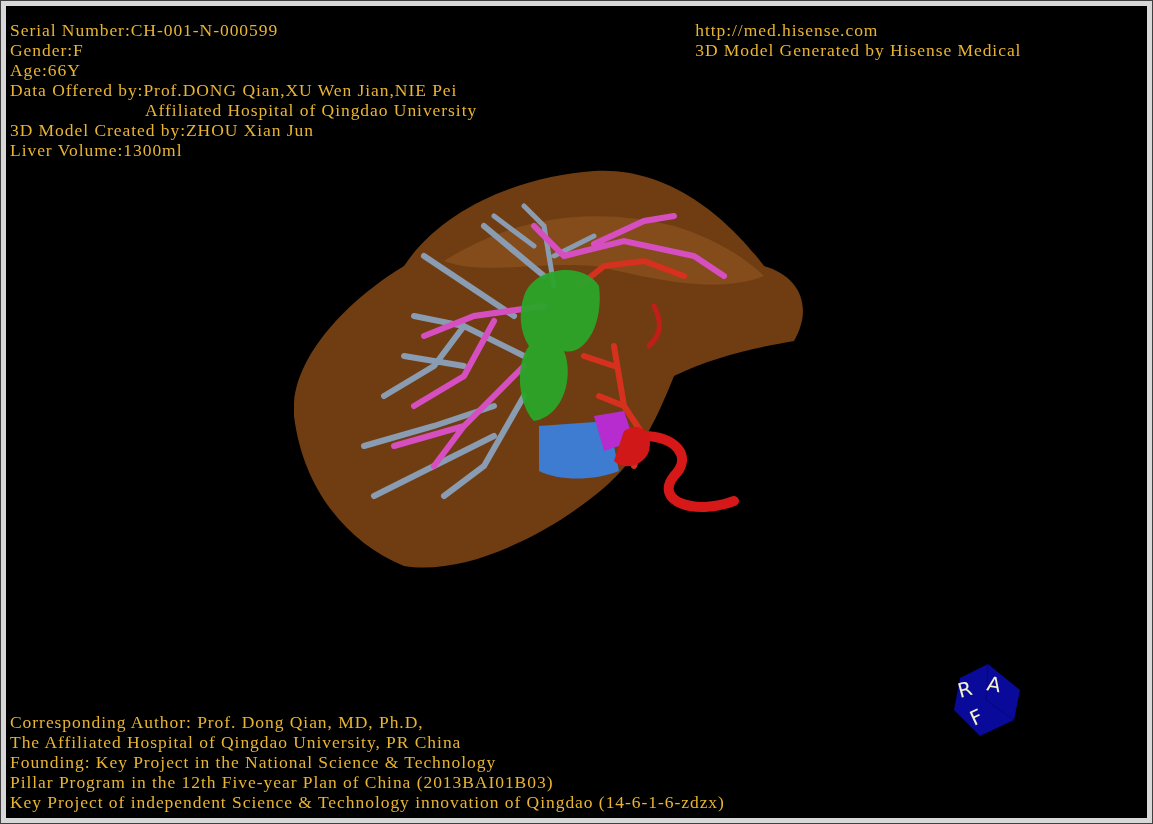  What do you see at coordinates (858, 50) in the screenshot?
I see `credit-text: 3D Model Generated by Hisense Medical` at bounding box center [858, 50].